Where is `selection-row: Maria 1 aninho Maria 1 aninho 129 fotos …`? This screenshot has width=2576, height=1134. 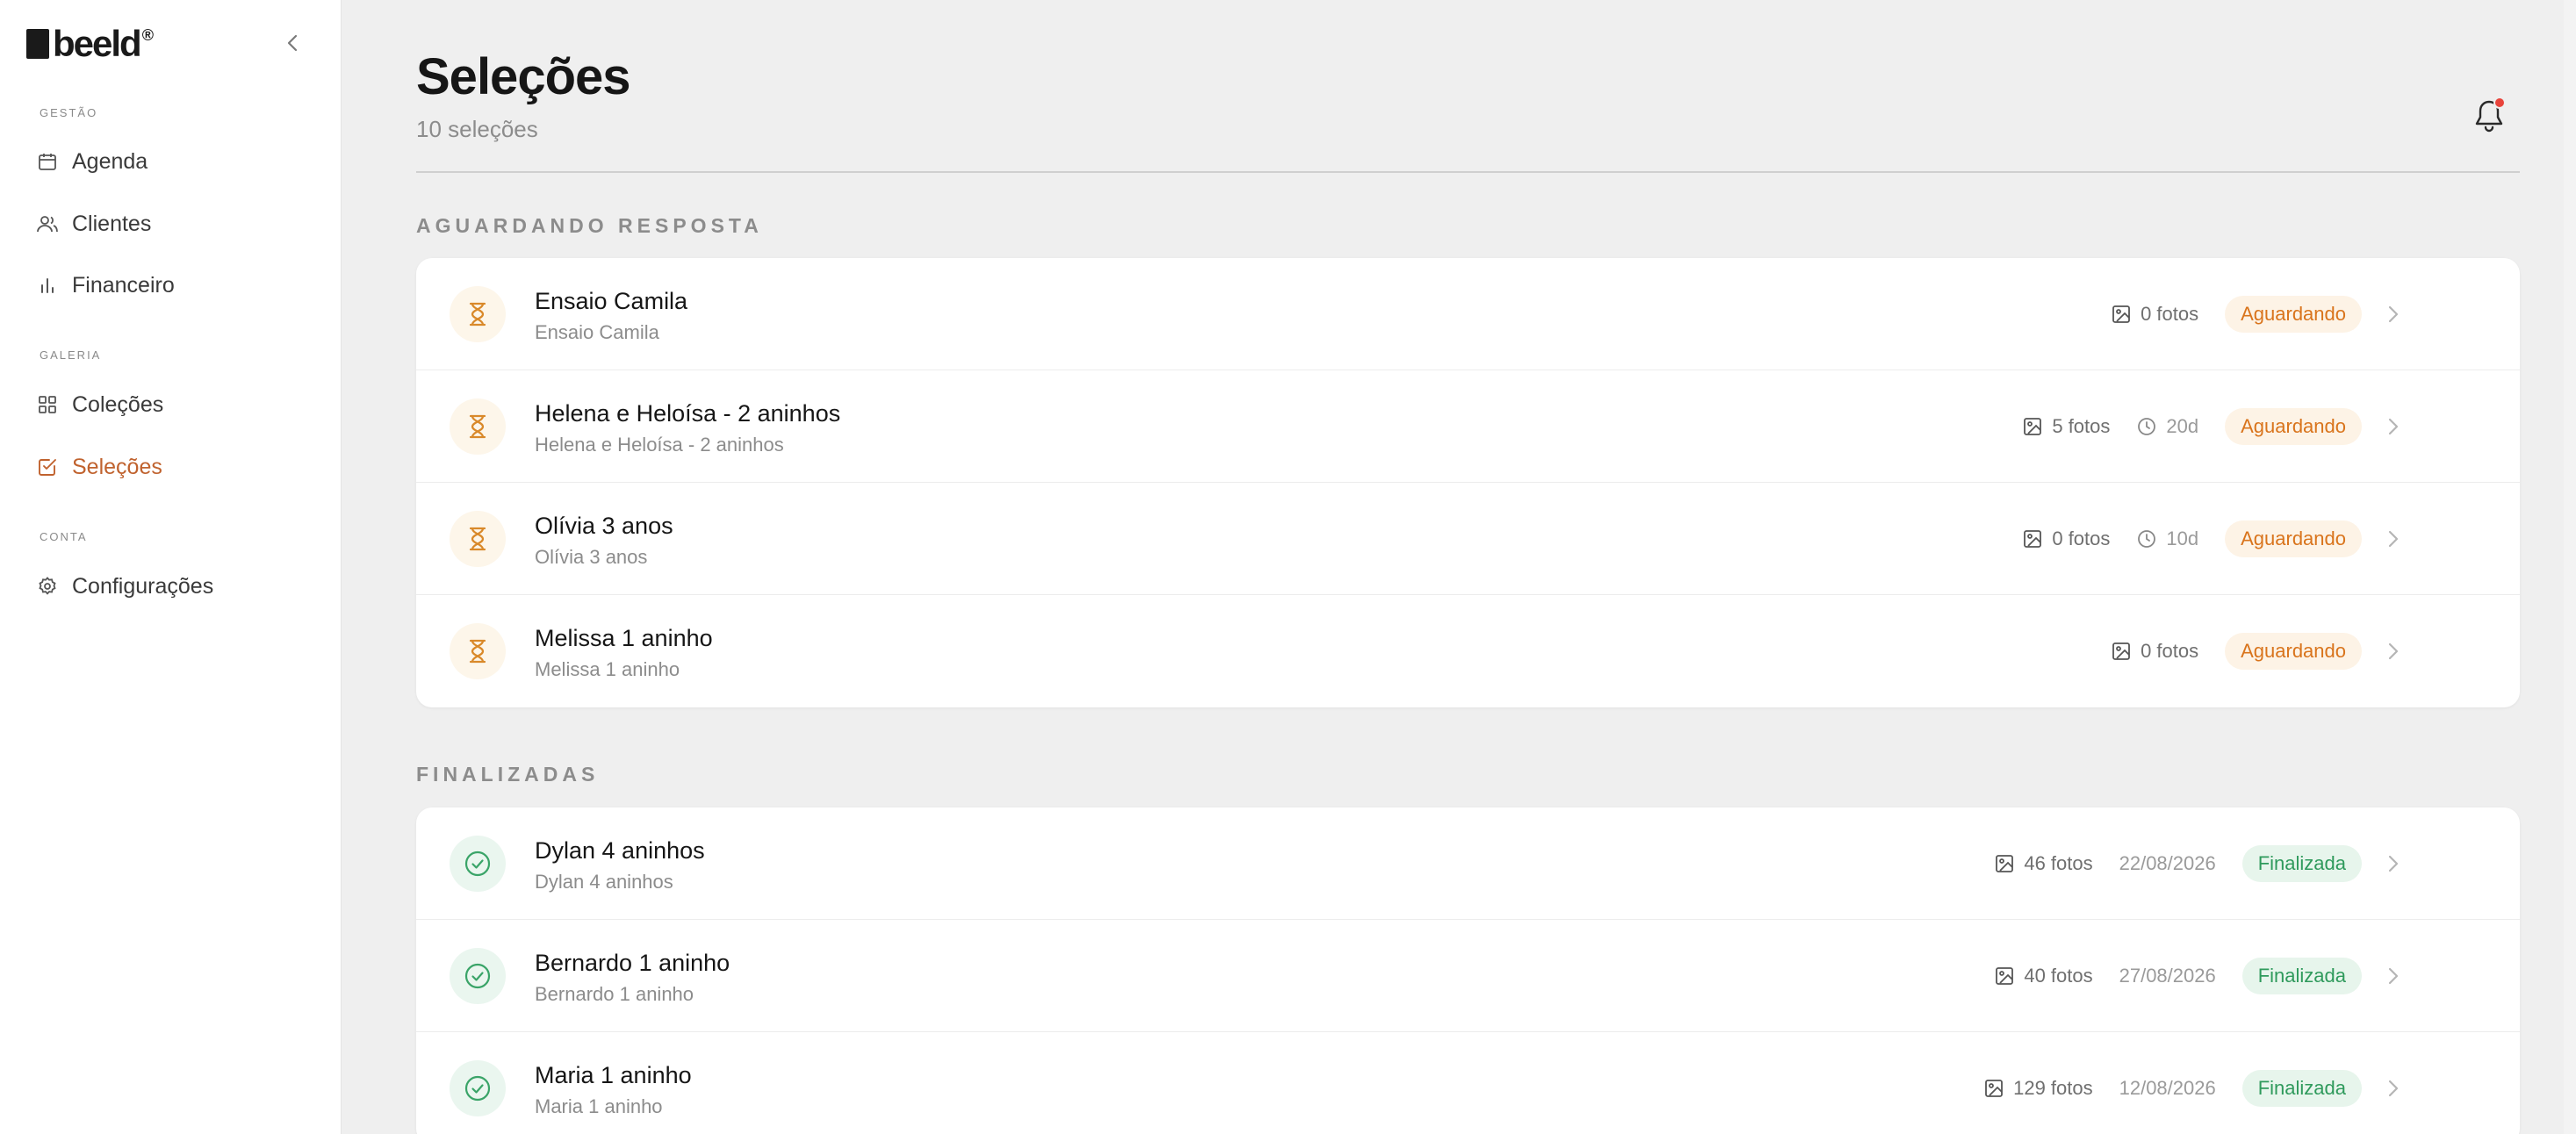
selection-row: Maria 1 aninho Maria 1 aninho 129 fotos … is located at coordinates (1468, 1083).